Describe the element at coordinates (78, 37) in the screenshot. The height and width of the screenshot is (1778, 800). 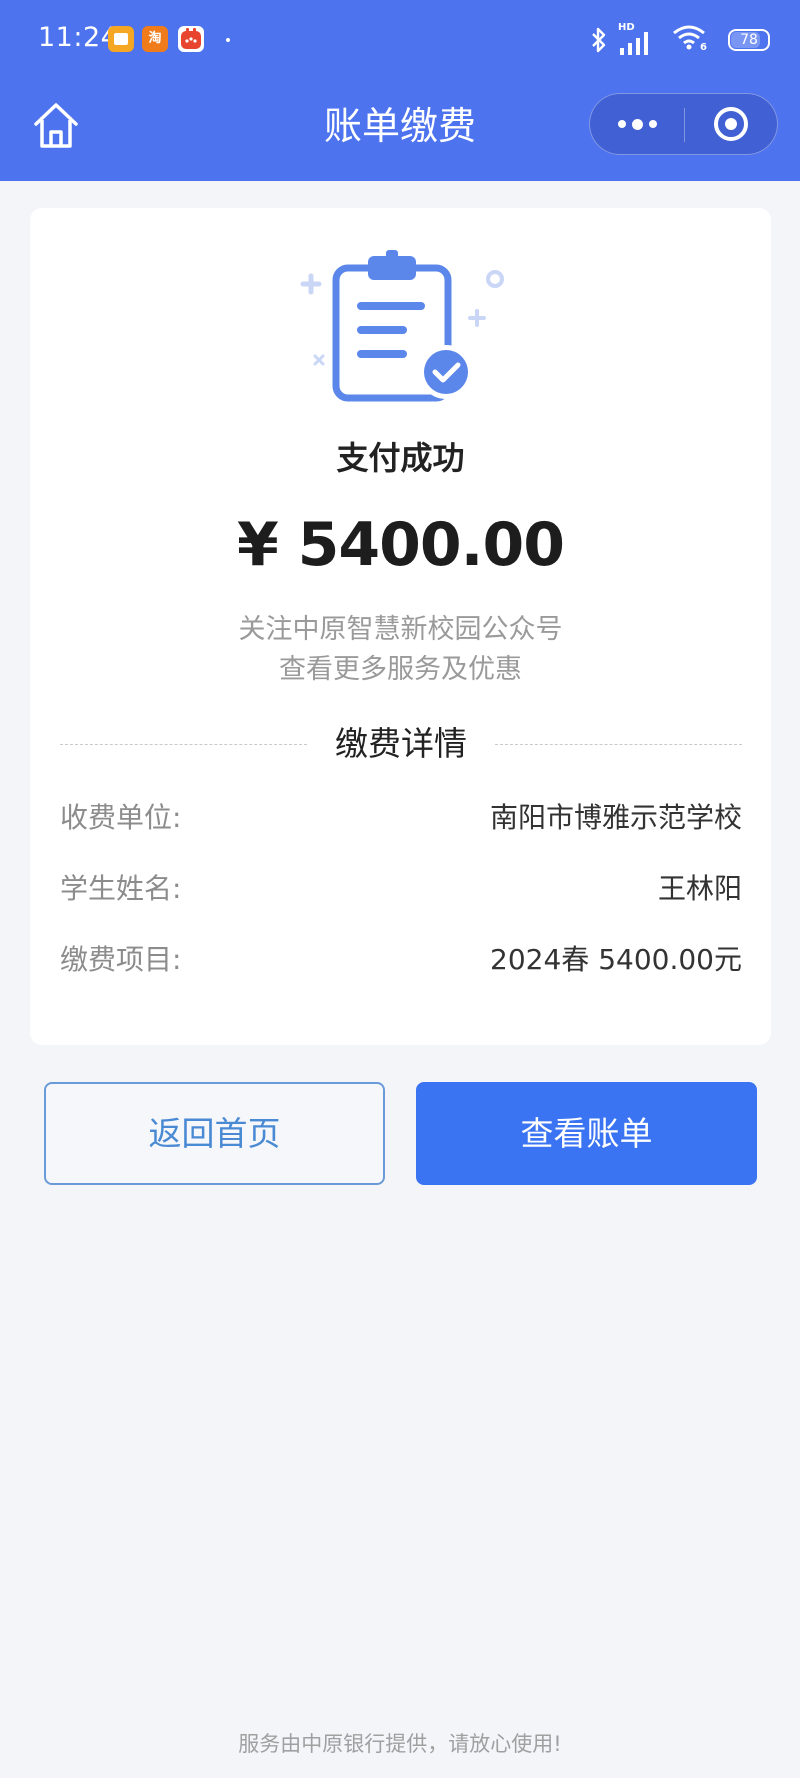
I see `status-time: 11:24` at that location.